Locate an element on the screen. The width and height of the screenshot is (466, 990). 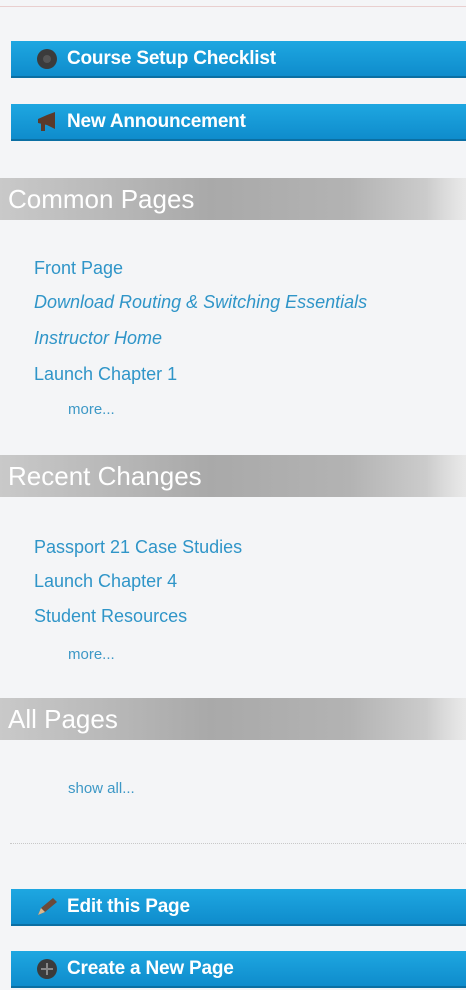
create-new-page-label: Create a New Page is located at coordinates (150, 968).